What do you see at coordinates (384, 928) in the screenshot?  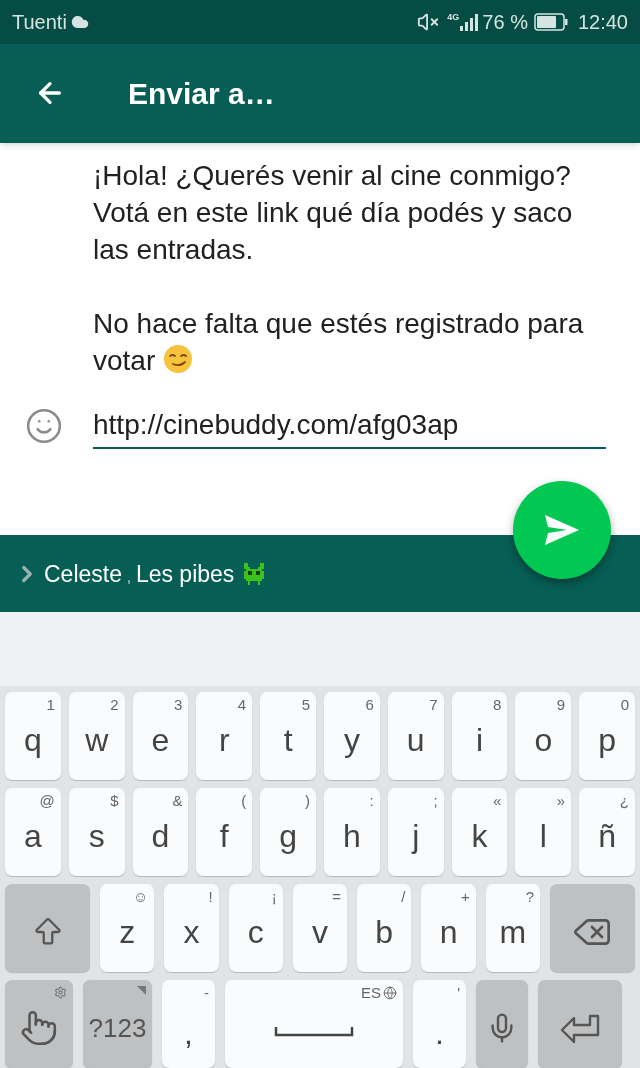 I see `letter-key: / b` at bounding box center [384, 928].